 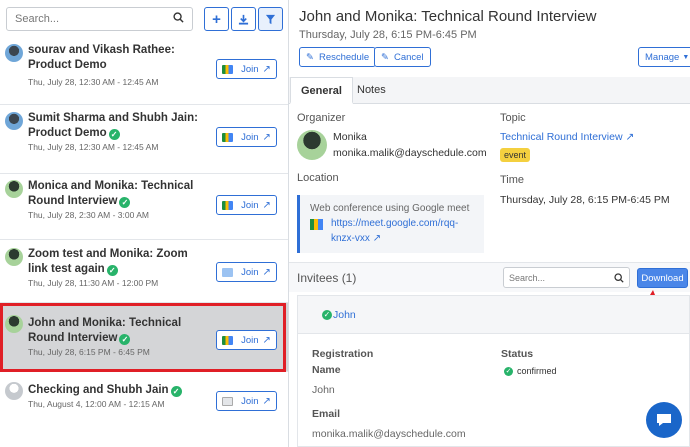 What do you see at coordinates (662, 278) in the screenshot?
I see `download-button: Download` at bounding box center [662, 278].